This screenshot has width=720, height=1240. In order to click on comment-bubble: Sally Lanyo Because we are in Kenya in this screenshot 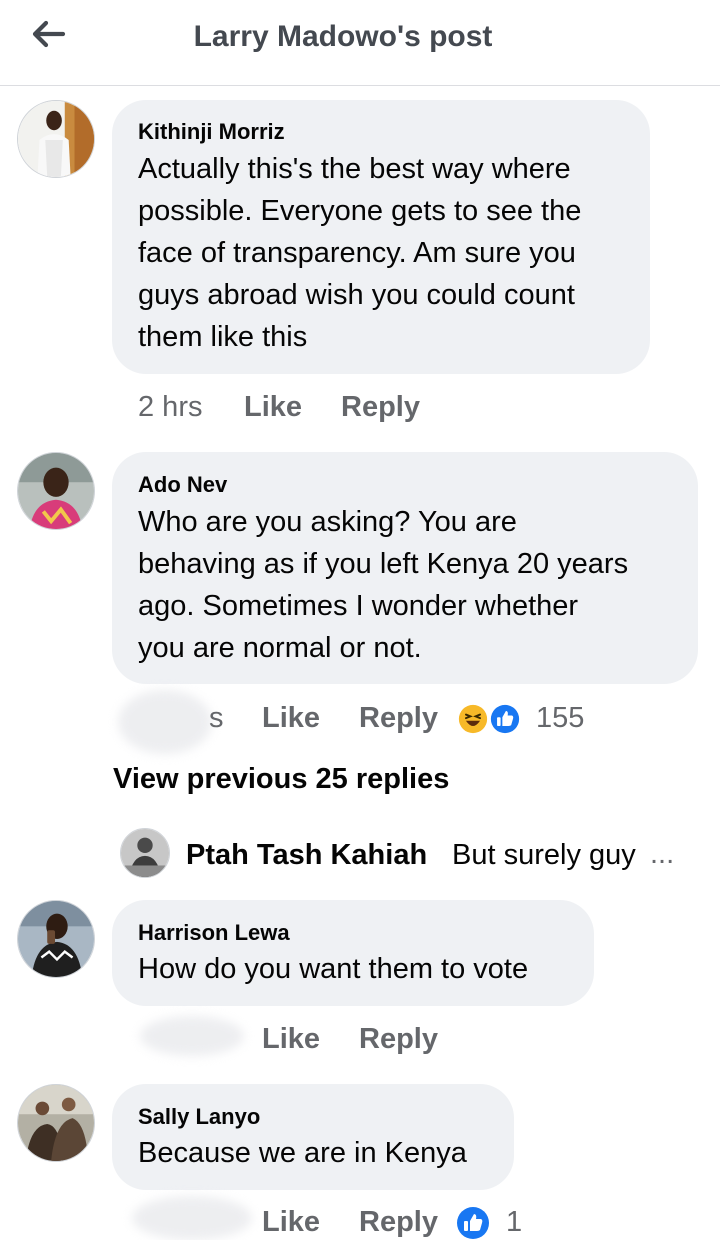, I will do `click(313, 1137)`.